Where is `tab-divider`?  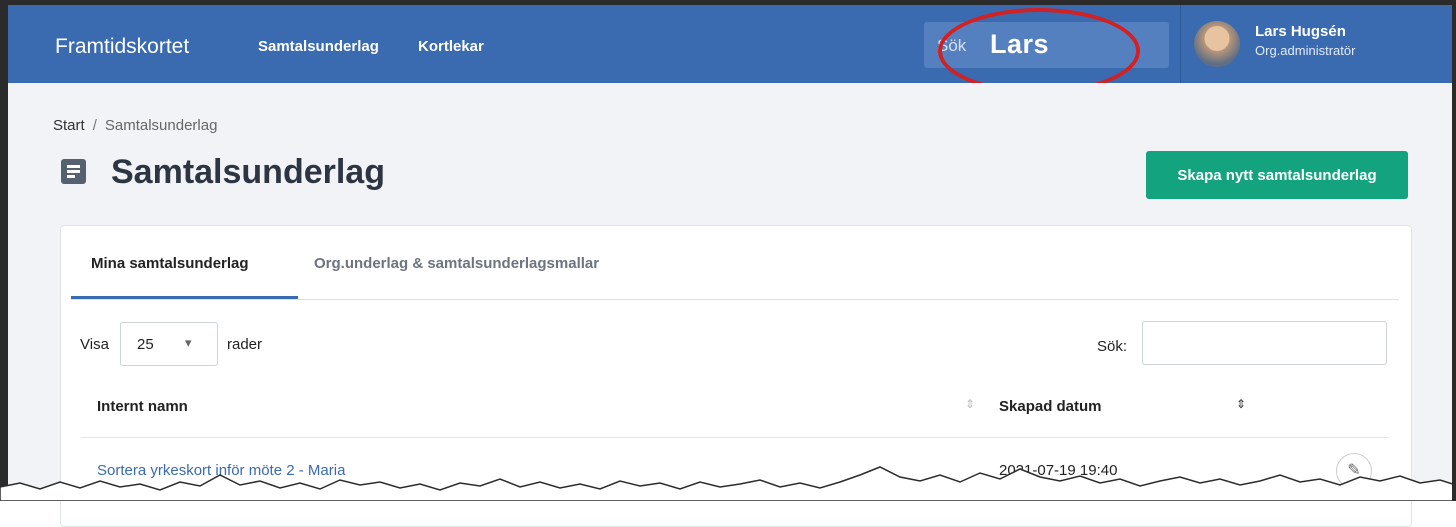
tab-divider is located at coordinates (735, 299).